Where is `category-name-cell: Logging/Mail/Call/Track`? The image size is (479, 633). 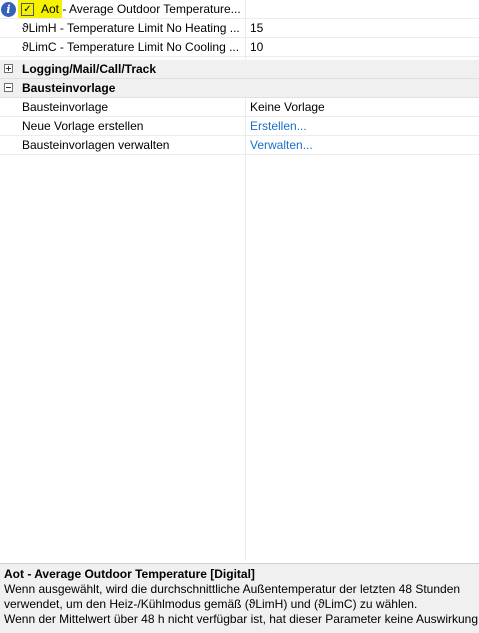 category-name-cell: Logging/Mail/Call/Track is located at coordinates (122, 69).